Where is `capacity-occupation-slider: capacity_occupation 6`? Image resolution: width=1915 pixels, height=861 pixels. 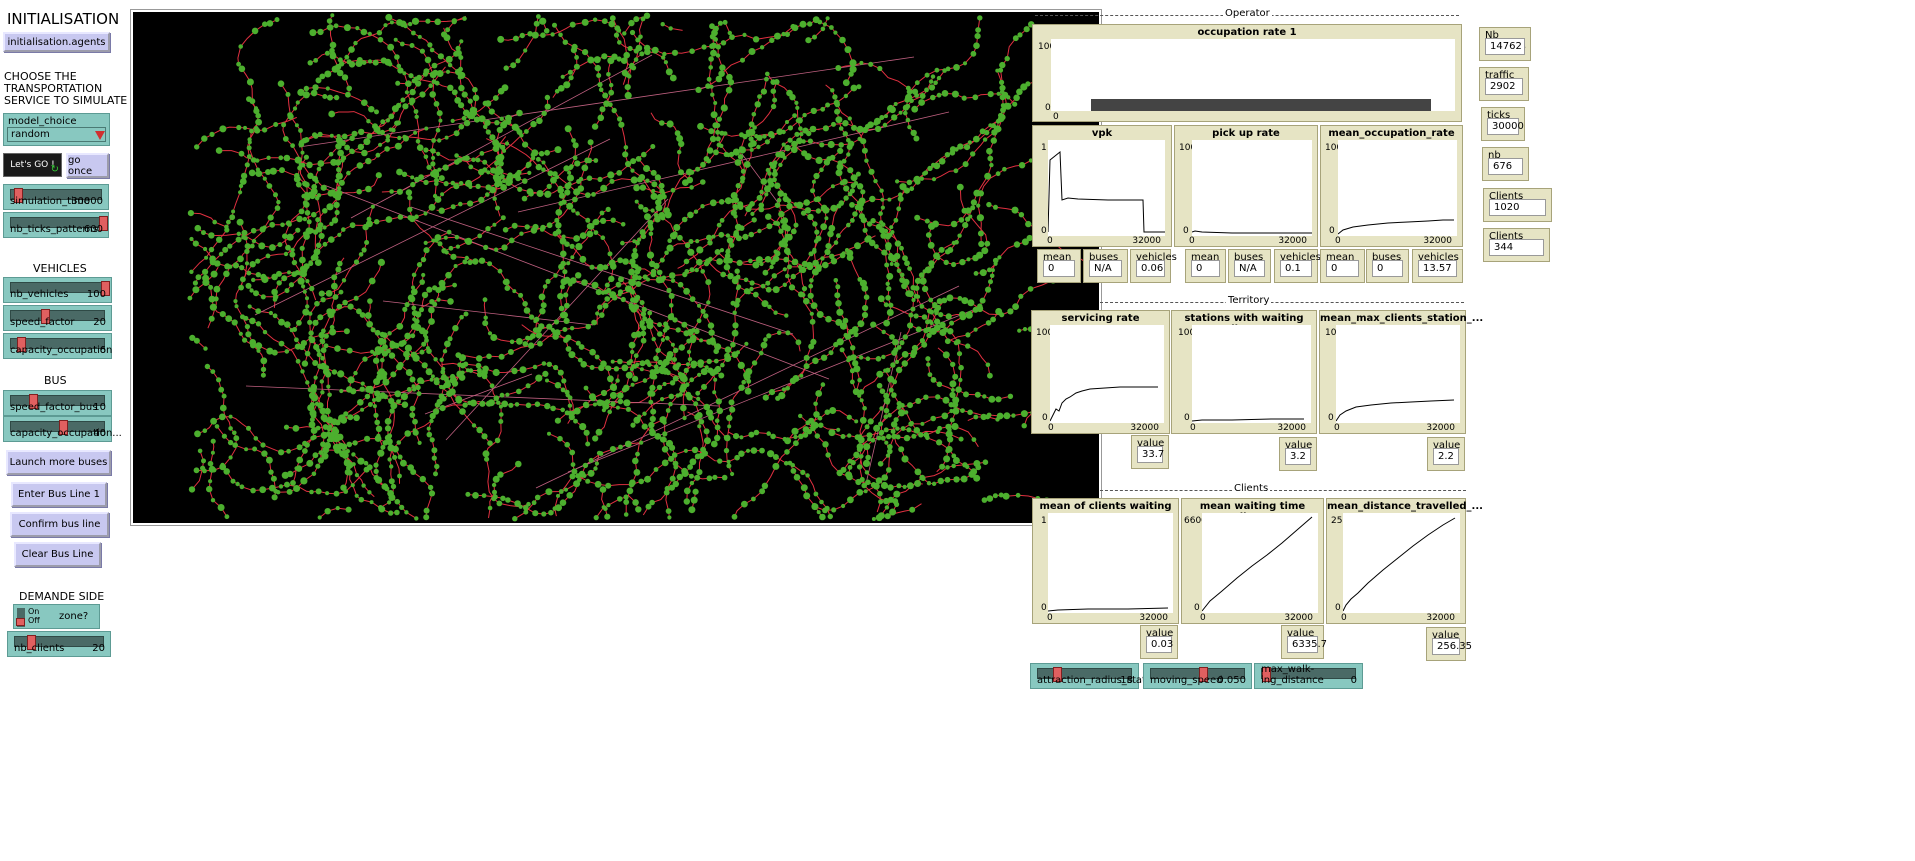
capacity-occupation-slider: capacity_occupation 6 is located at coordinates (57, 346).